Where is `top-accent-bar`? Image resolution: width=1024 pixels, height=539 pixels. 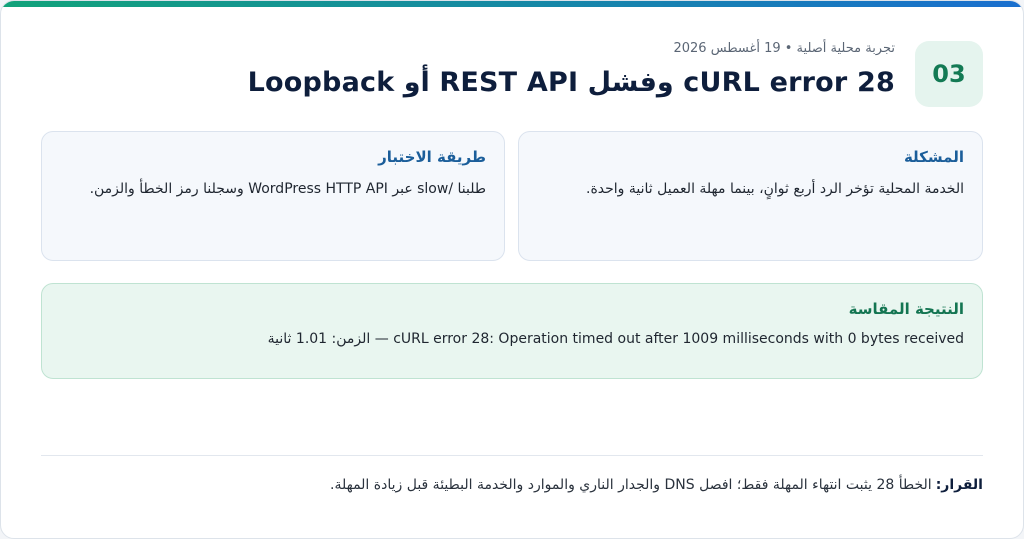
top-accent-bar is located at coordinates (512, 4).